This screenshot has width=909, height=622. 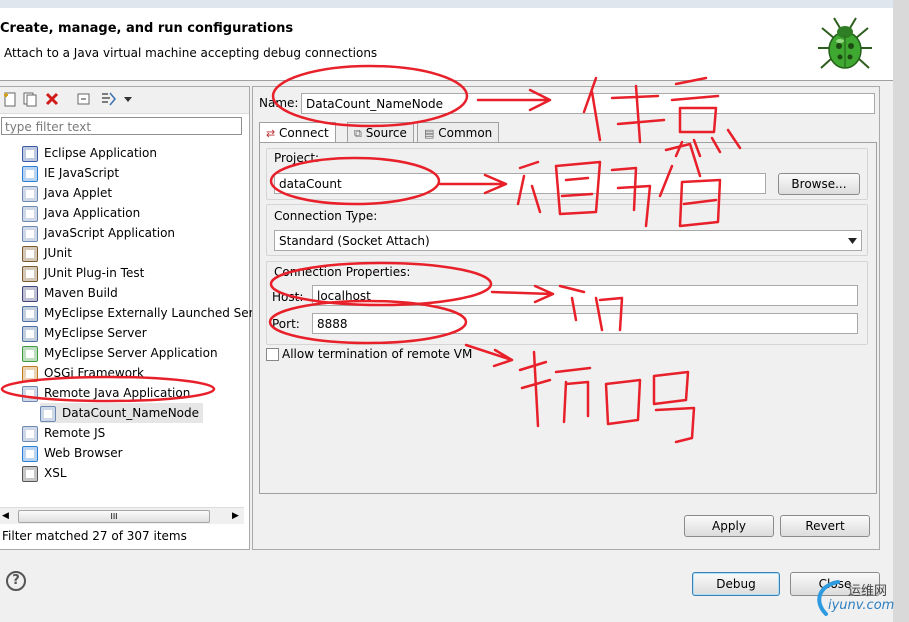 What do you see at coordinates (429, 133) in the screenshot?
I see `common-icon: ▤` at bounding box center [429, 133].